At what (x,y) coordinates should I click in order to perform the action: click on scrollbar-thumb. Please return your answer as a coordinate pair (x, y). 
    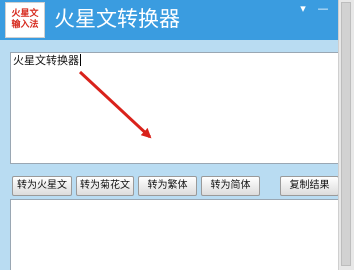
    Looking at the image, I should click on (346, 134).